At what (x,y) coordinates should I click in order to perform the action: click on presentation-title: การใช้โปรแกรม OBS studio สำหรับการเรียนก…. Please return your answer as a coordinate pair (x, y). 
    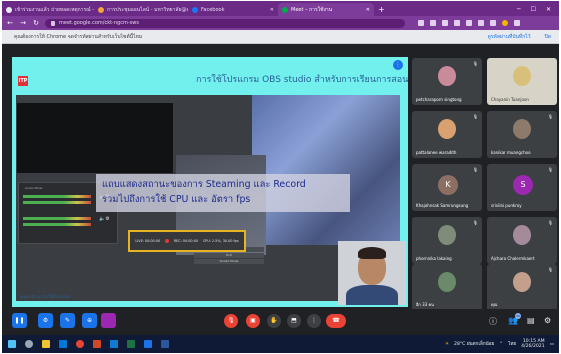
    Looking at the image, I should click on (302, 80).